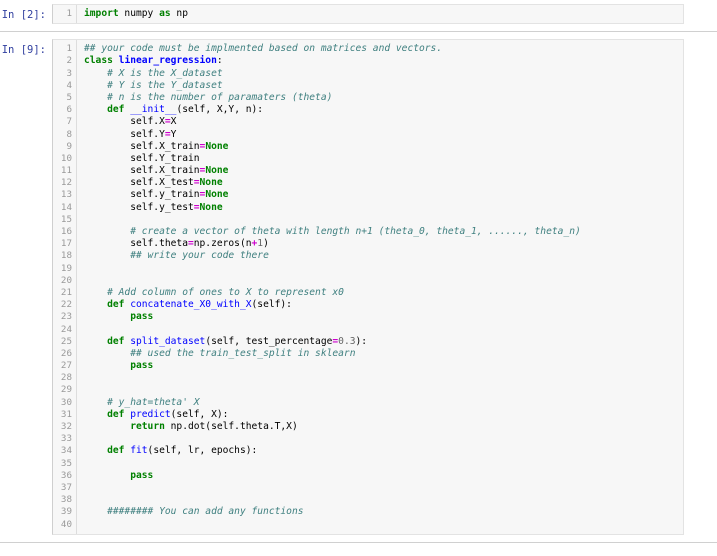  Describe the element at coordinates (383, 147) in the screenshot. I see `code-line: self.X_train=None` at that location.